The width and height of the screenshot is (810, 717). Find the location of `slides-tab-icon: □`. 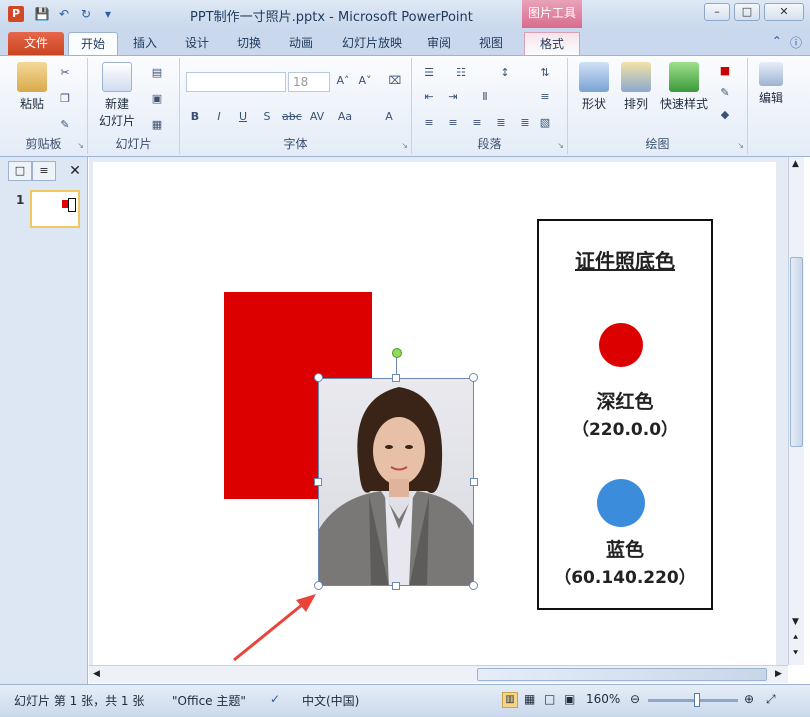

slides-tab-icon: □ is located at coordinates (20, 171).